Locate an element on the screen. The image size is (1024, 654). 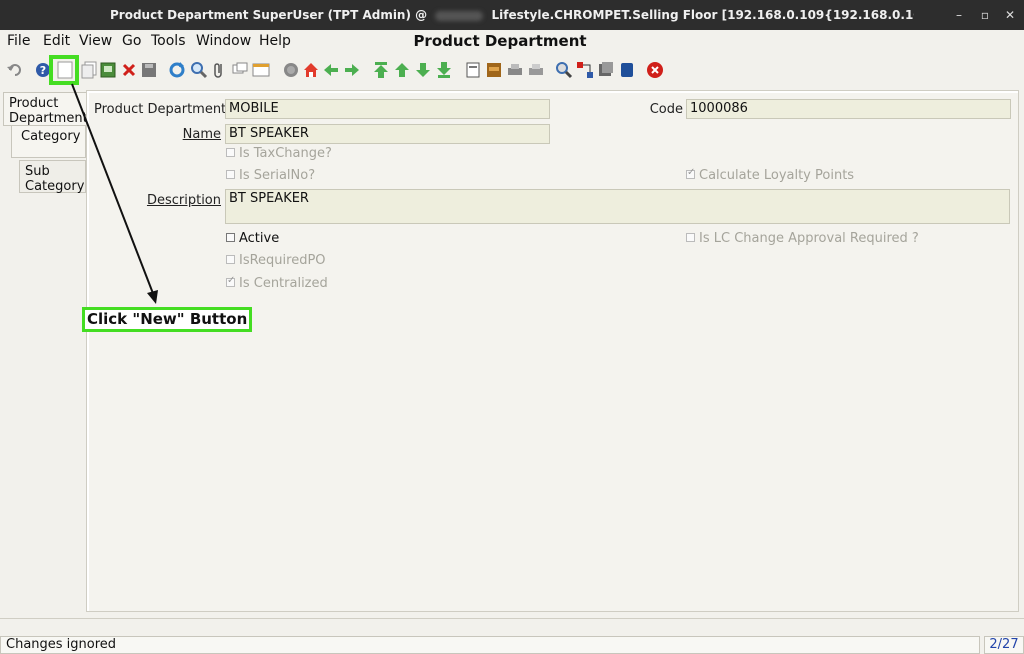
status-message: Changes ignored is located at coordinates (490, 645).